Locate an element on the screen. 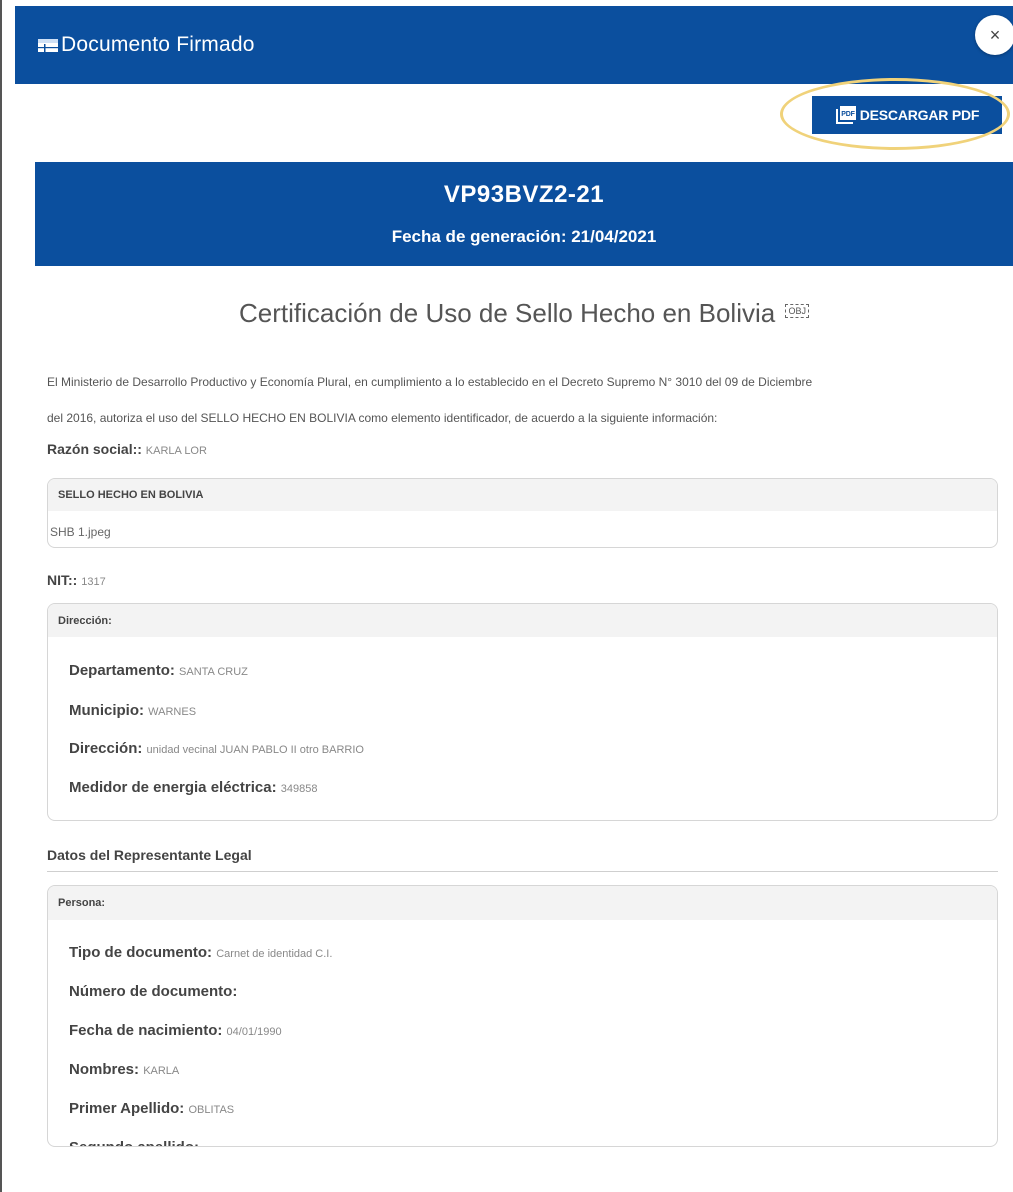 This screenshot has width=1013, height=1192. fecha-nacimiento-label: Fecha de nacimiento: is located at coordinates (146, 1030).